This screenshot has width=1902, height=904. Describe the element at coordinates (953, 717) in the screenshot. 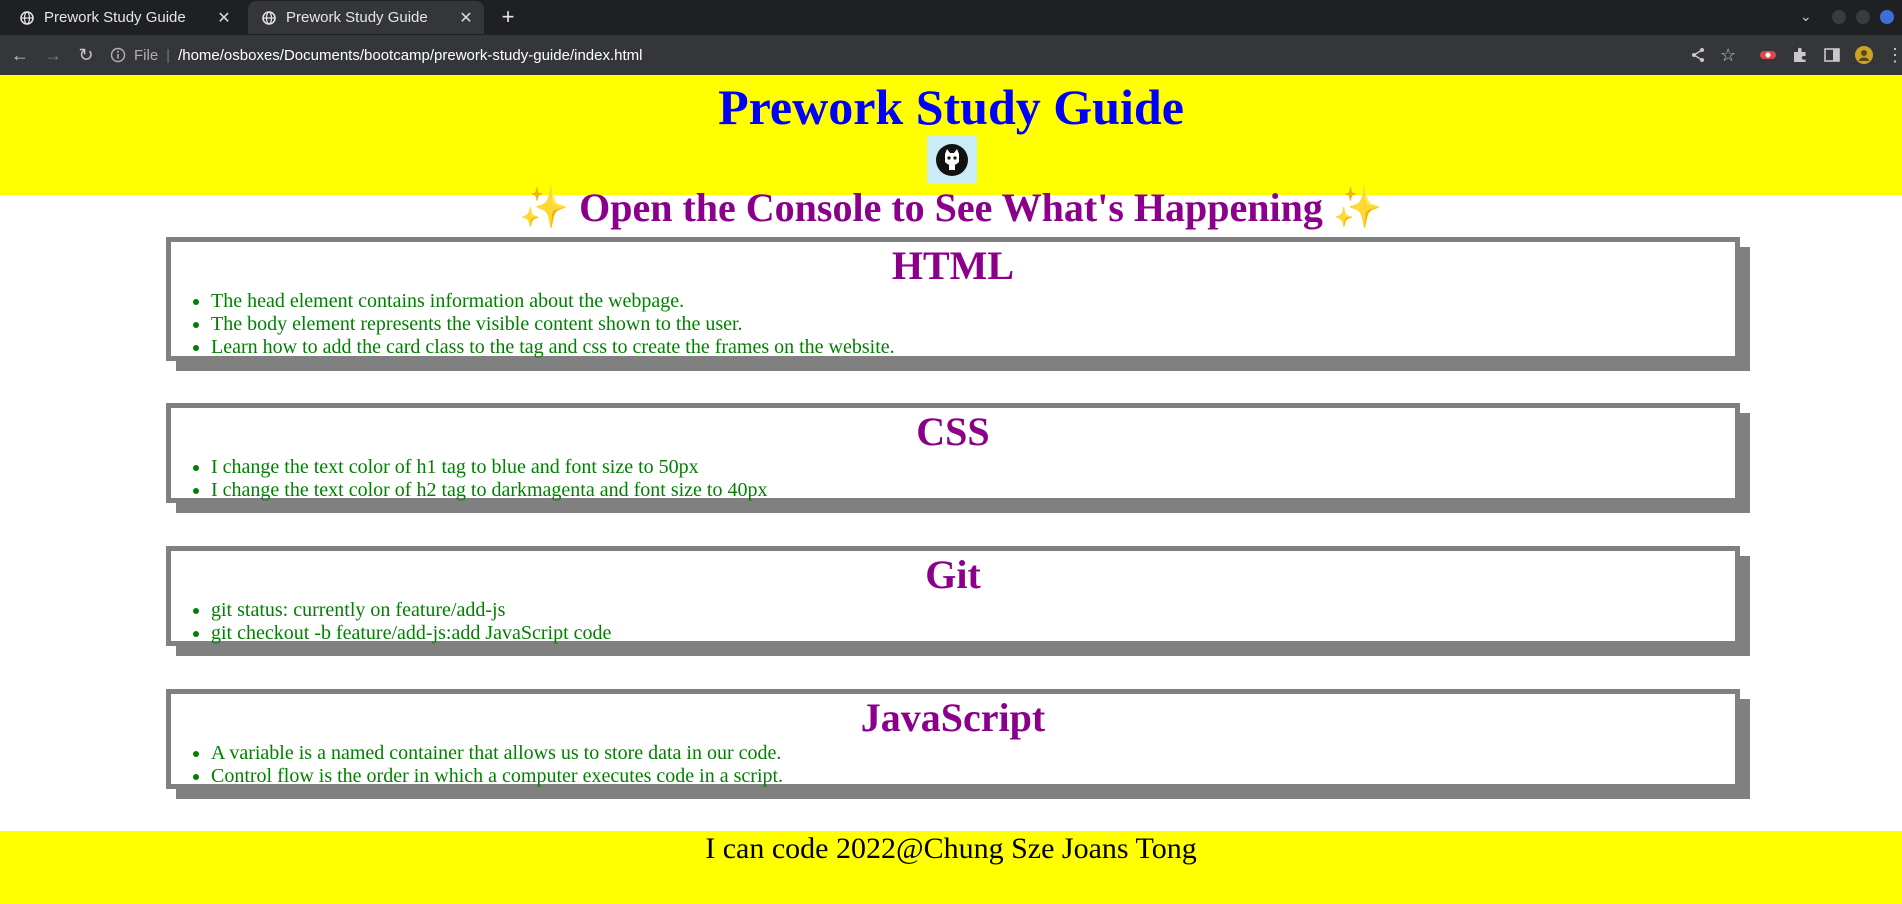

I see `card-heading: JavaScript` at that location.